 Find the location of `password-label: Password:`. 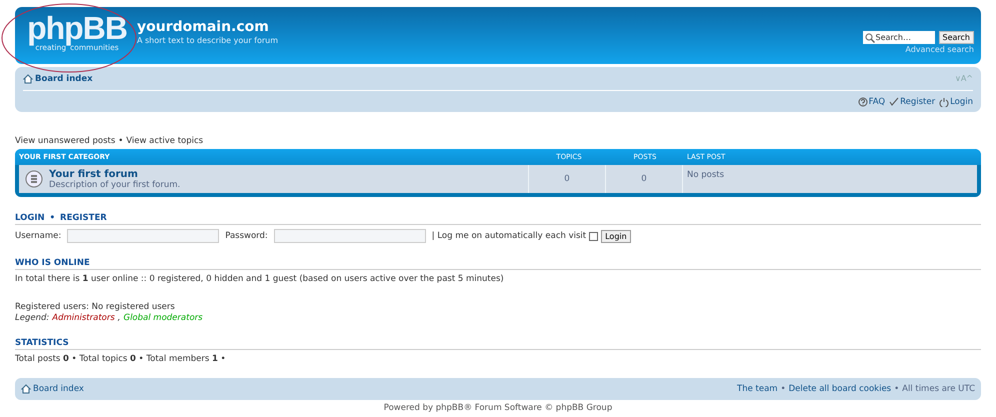

password-label: Password: is located at coordinates (246, 236).